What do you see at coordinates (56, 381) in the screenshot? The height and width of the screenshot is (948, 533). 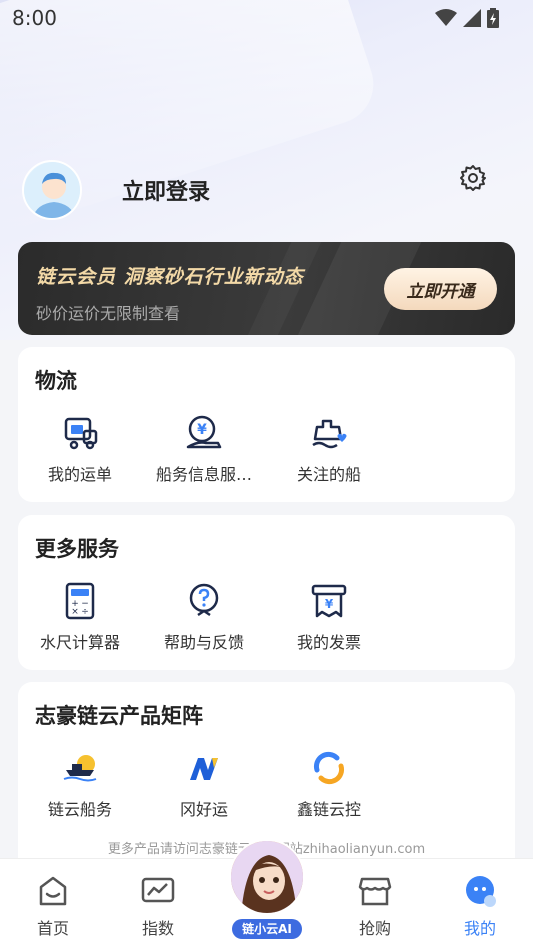 I see `logistics-title: 物流` at bounding box center [56, 381].